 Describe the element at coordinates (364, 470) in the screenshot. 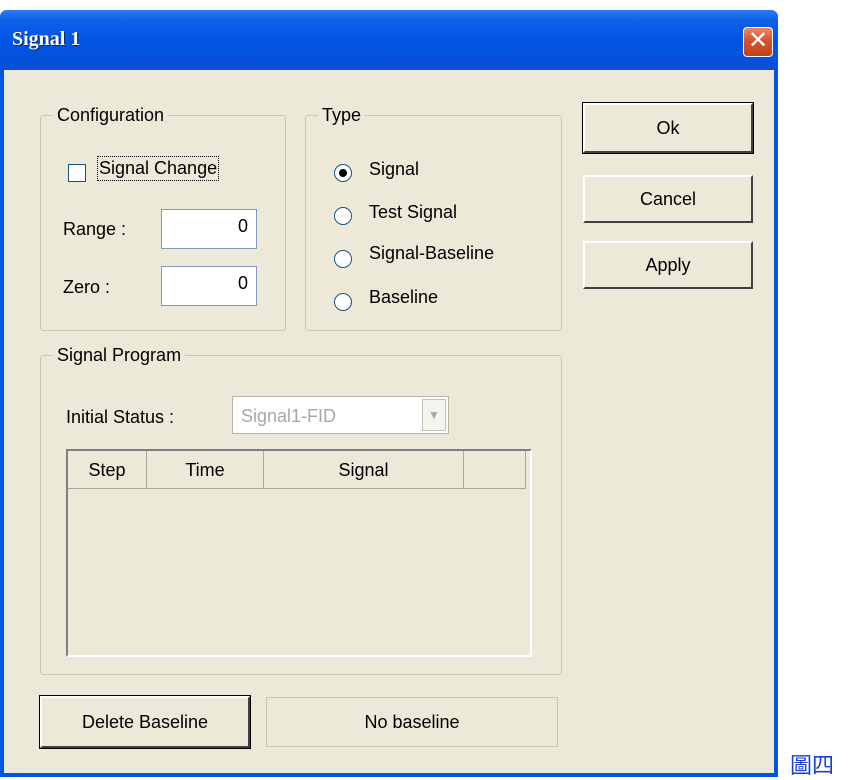

I see `column-header-signal: Signal` at that location.